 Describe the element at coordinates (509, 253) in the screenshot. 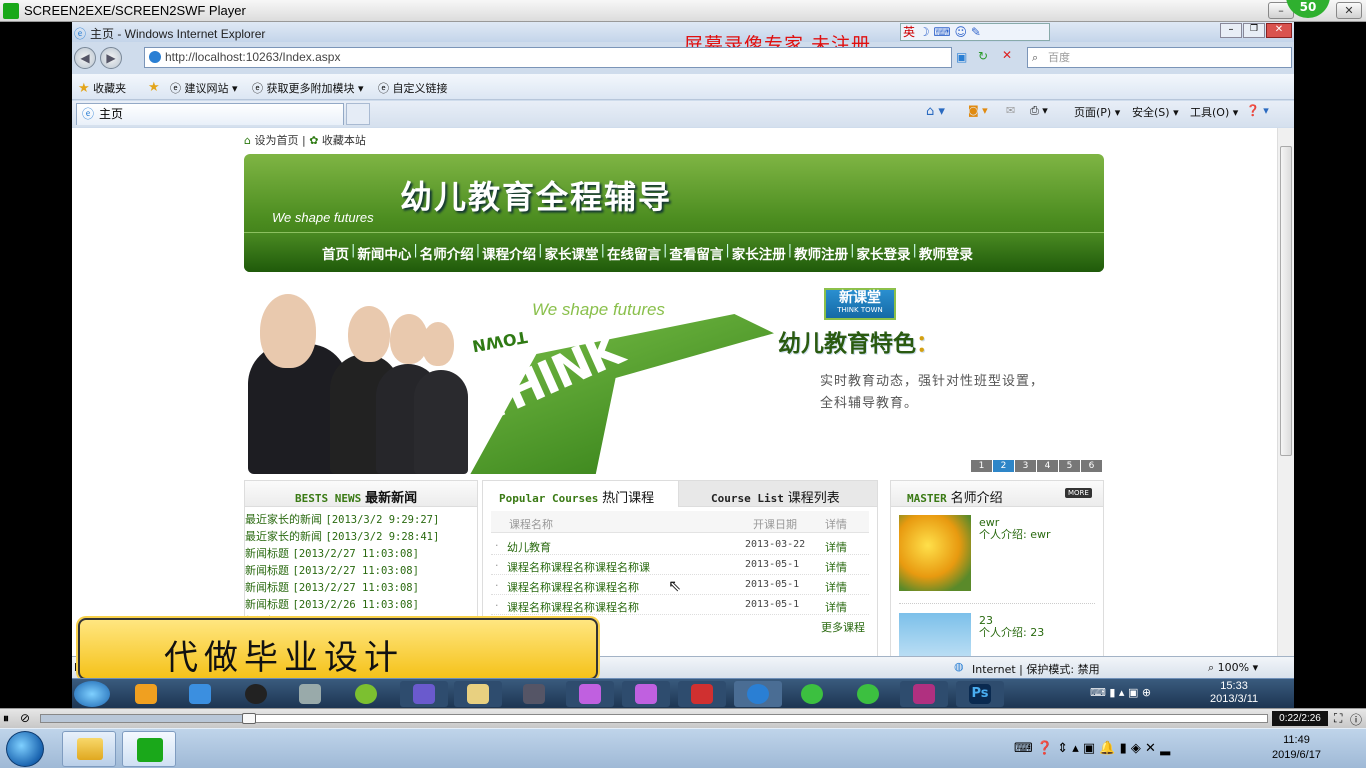

I see `nav-item: 课程介绍` at that location.